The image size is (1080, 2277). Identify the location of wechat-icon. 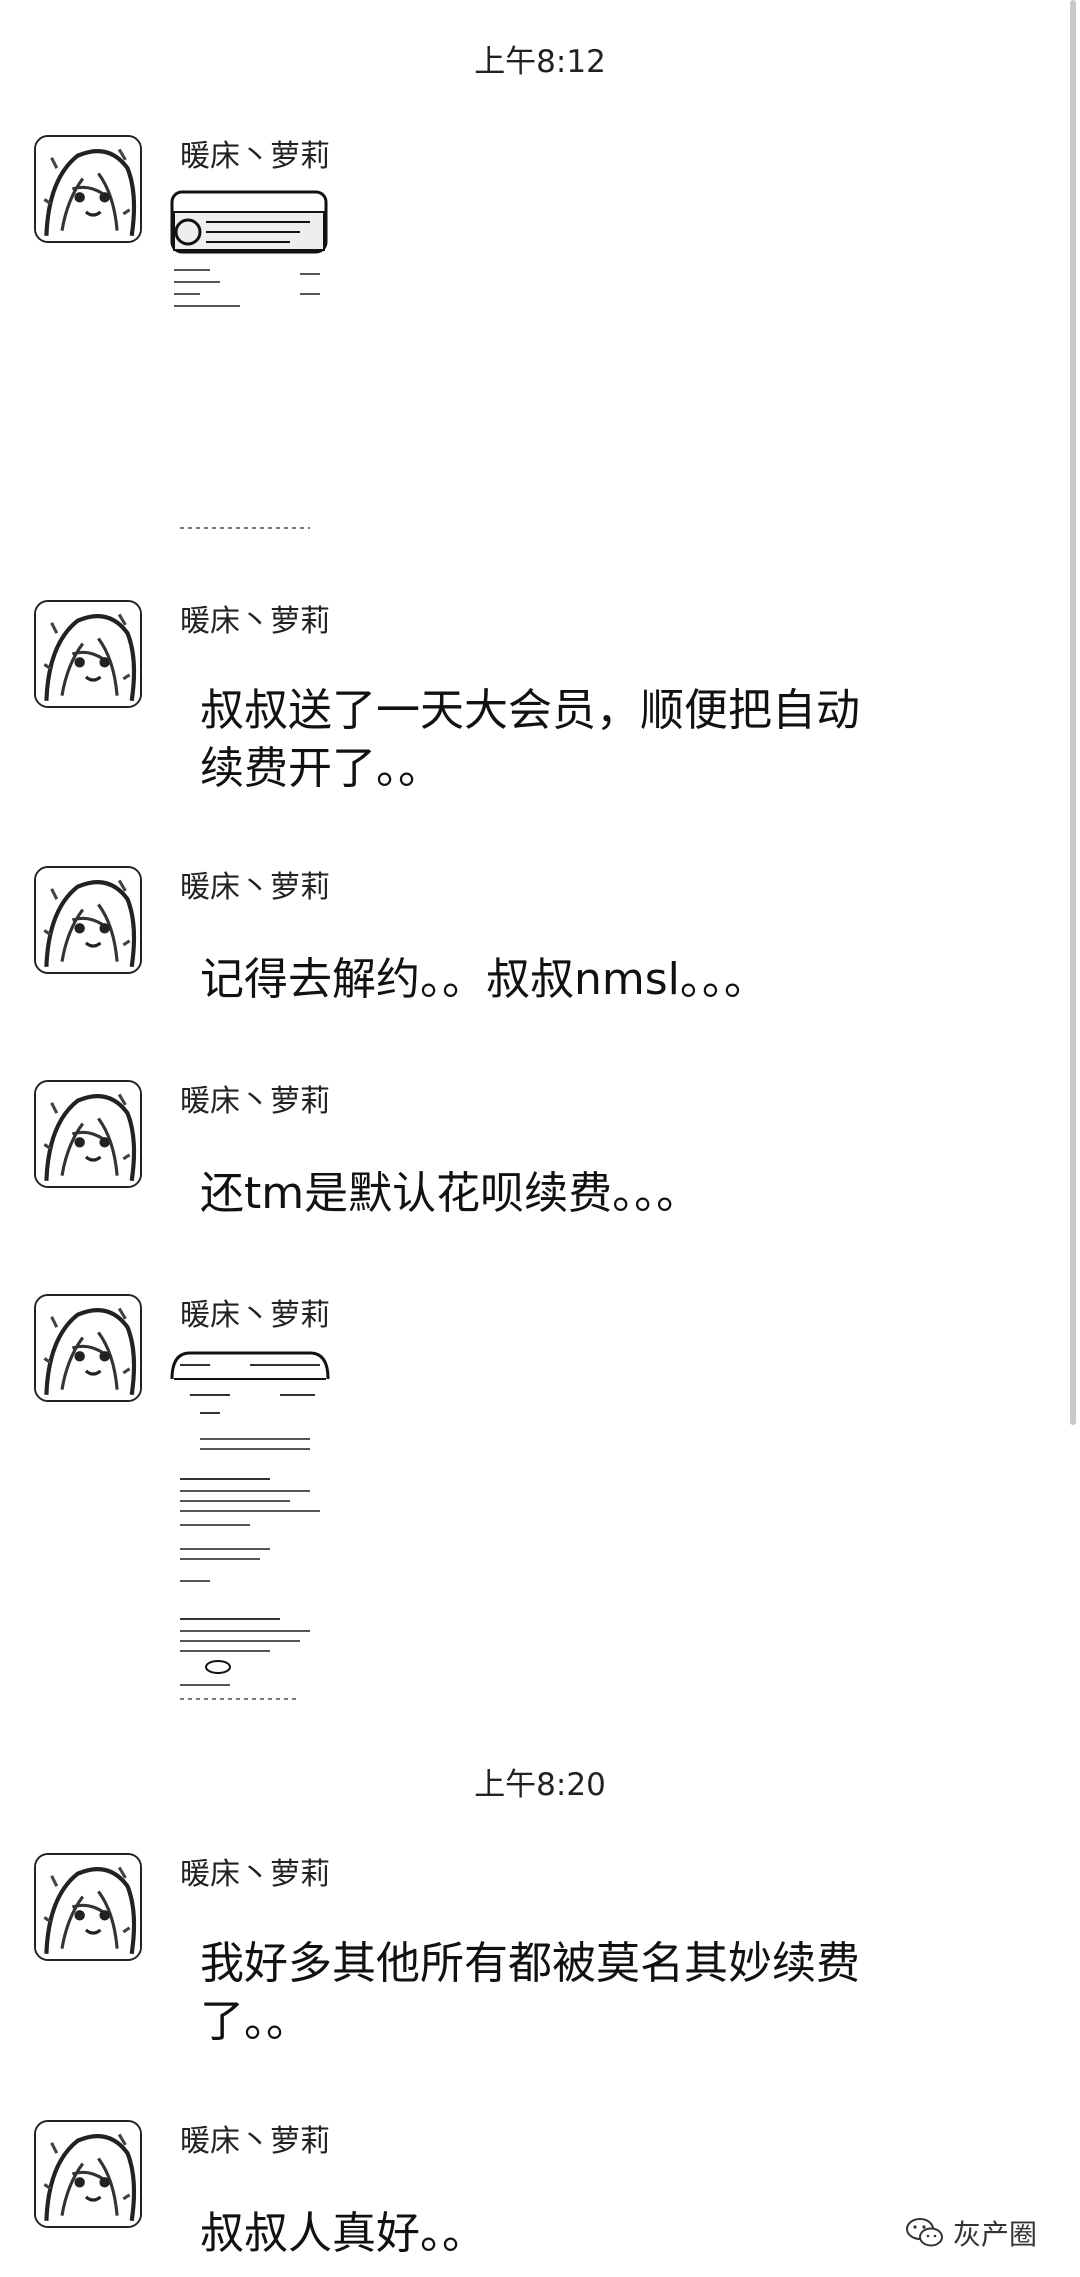
(924, 2232).